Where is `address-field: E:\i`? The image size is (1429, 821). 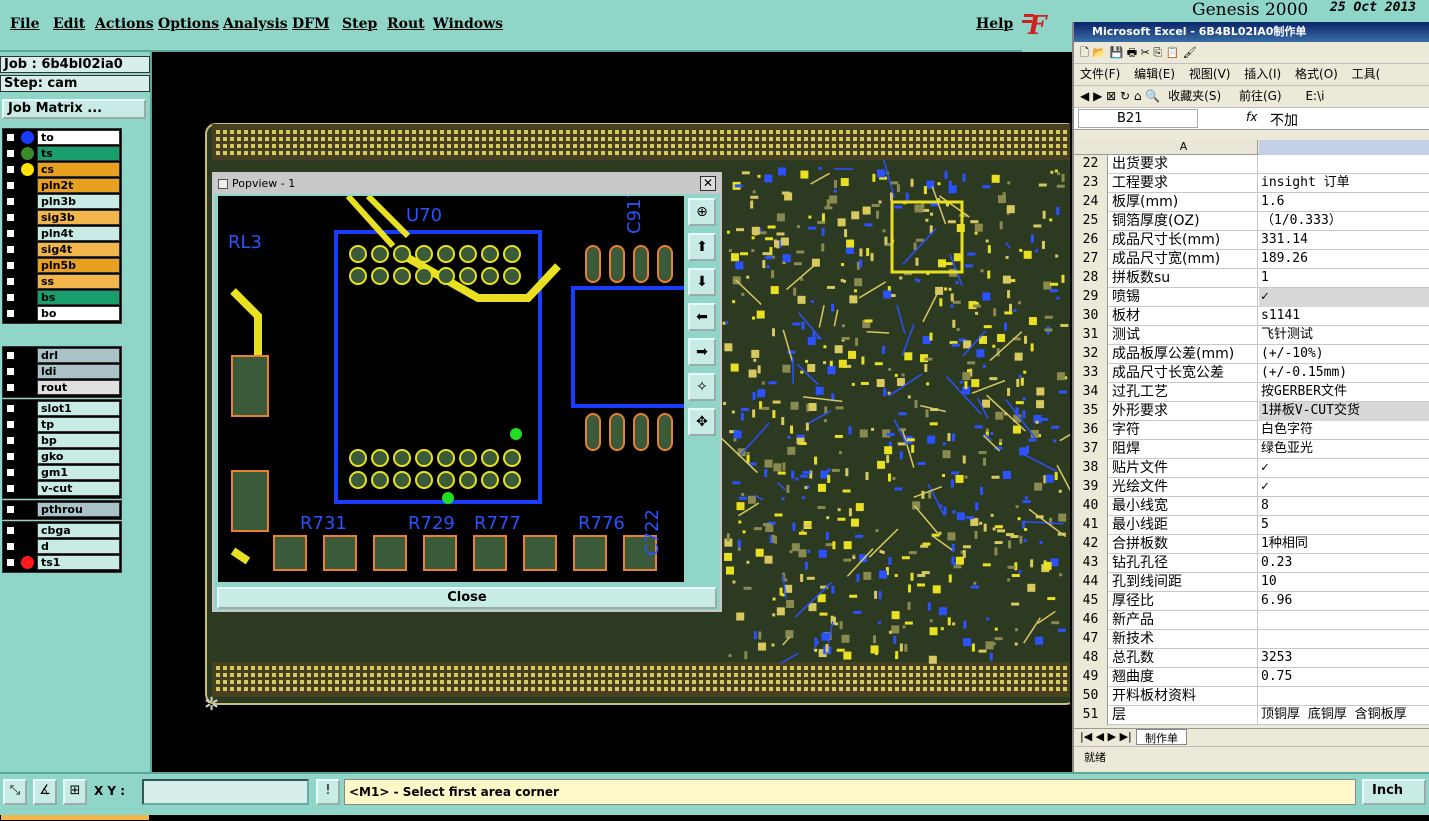
address-field: E:\i is located at coordinates (1314, 96).